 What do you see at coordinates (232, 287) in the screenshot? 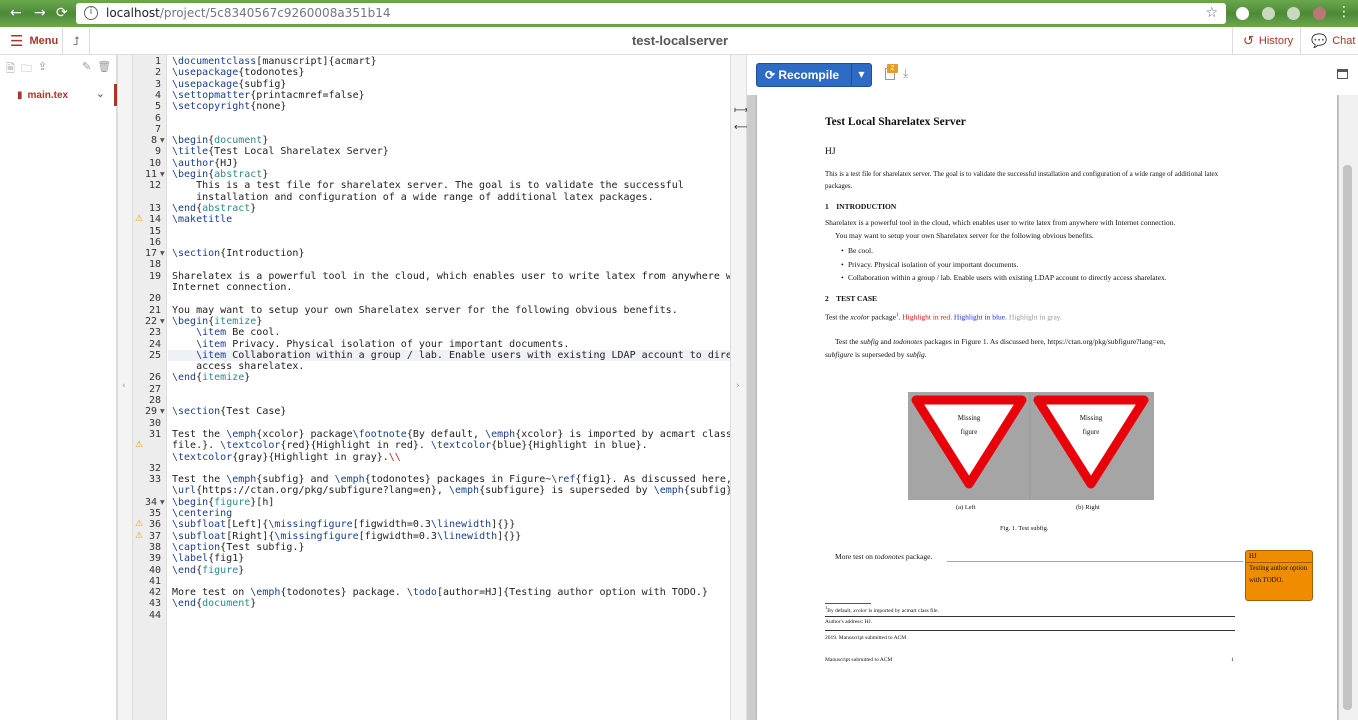
I see `code-line: Internet connection.` at bounding box center [232, 287].